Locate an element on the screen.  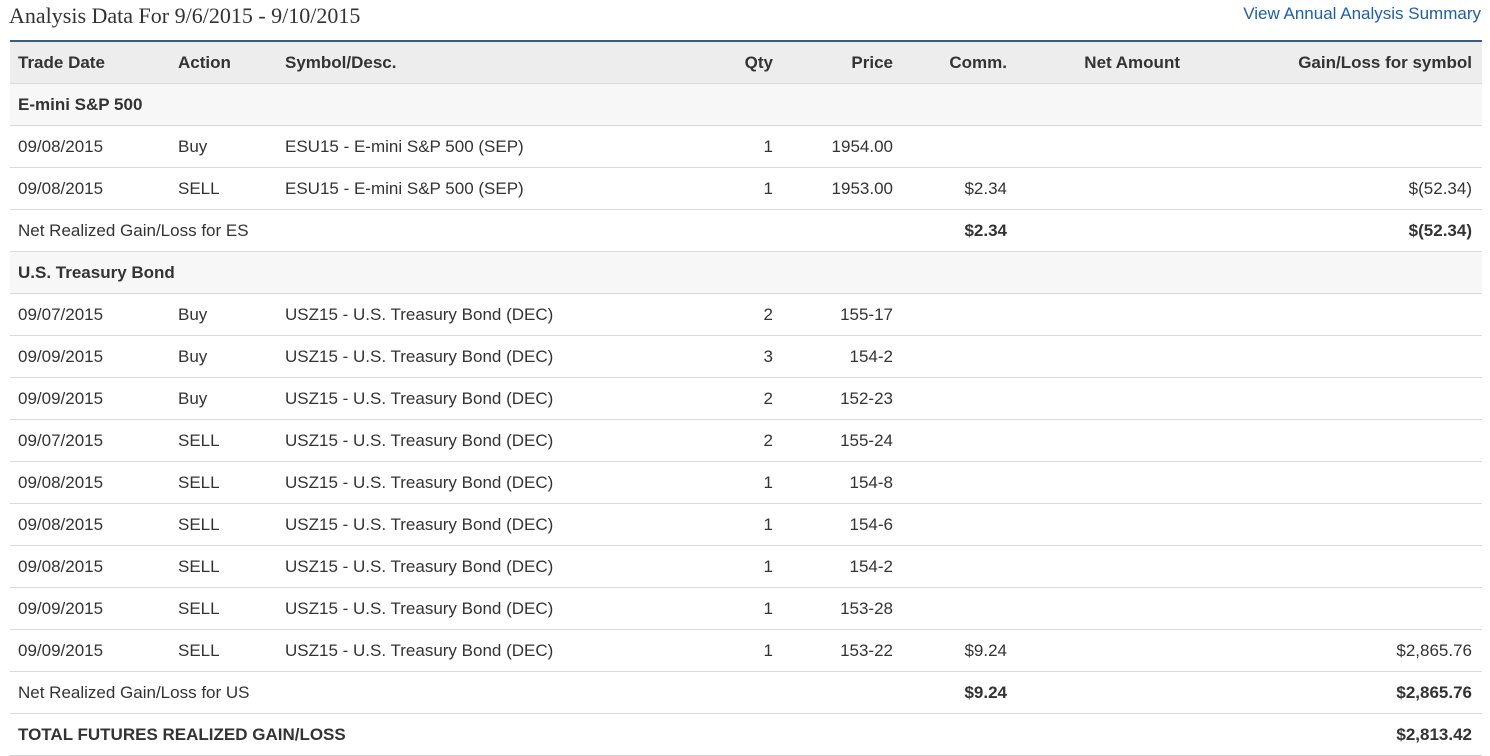
comm: $2.34 is located at coordinates (985, 188).